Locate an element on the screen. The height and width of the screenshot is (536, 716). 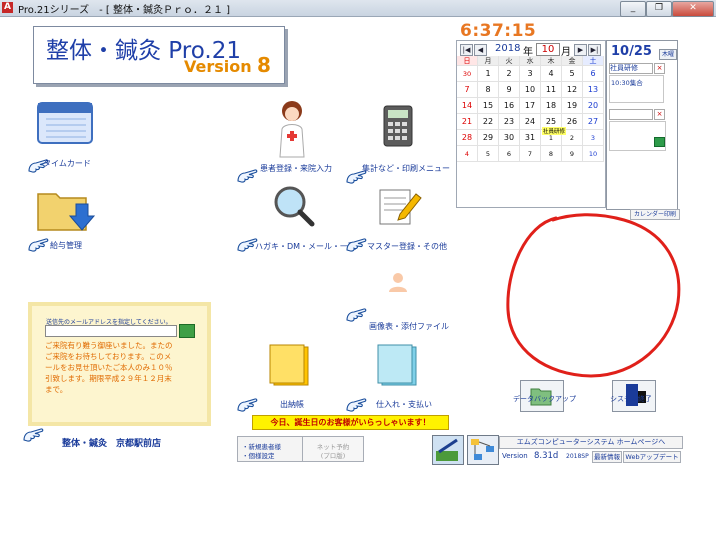
window-title: Pro.21シリーズ - [ 整体・鍼灸Ｐｒｏ．２１ ] is located at coordinates (124, 10).